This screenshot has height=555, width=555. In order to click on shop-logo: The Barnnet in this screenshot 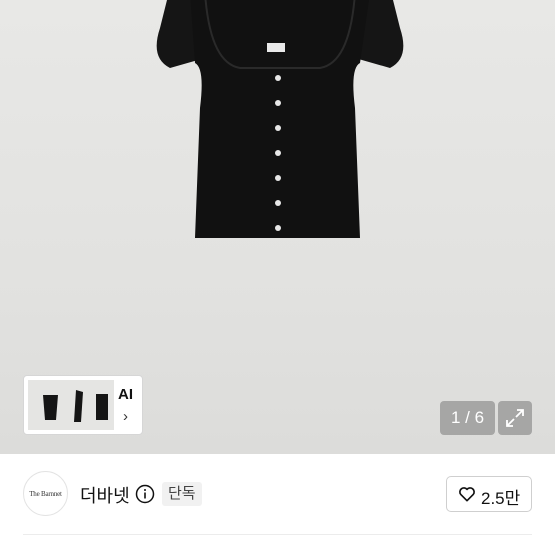, I will do `click(45, 493)`.